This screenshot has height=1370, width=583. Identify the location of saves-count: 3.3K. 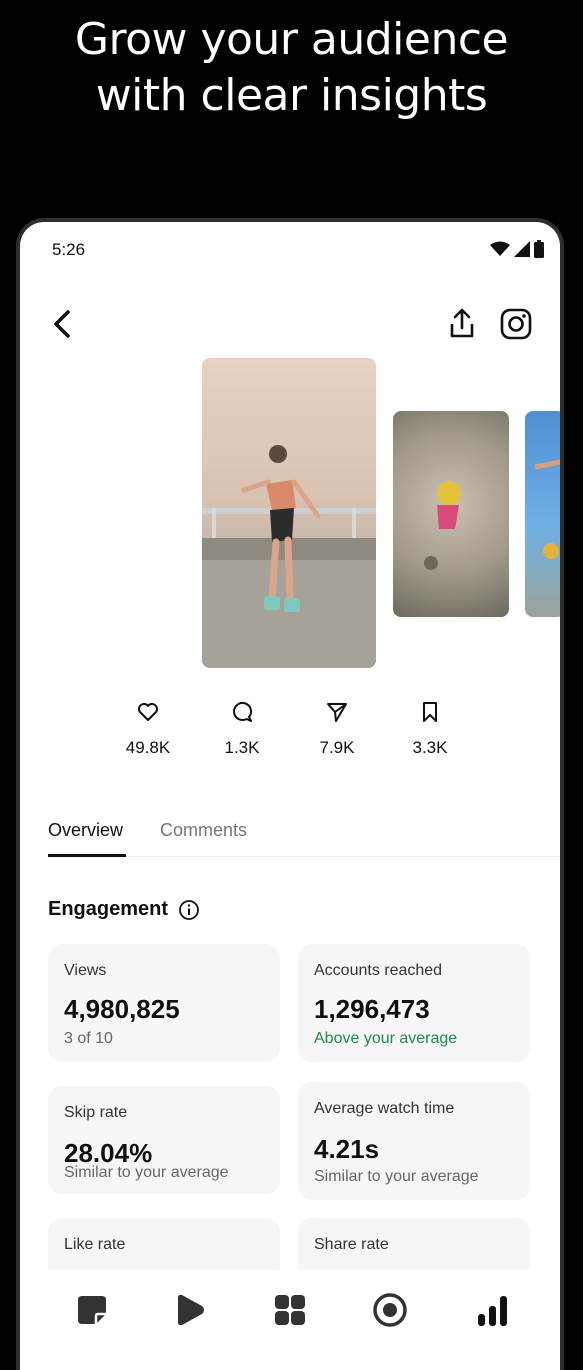
(430, 747).